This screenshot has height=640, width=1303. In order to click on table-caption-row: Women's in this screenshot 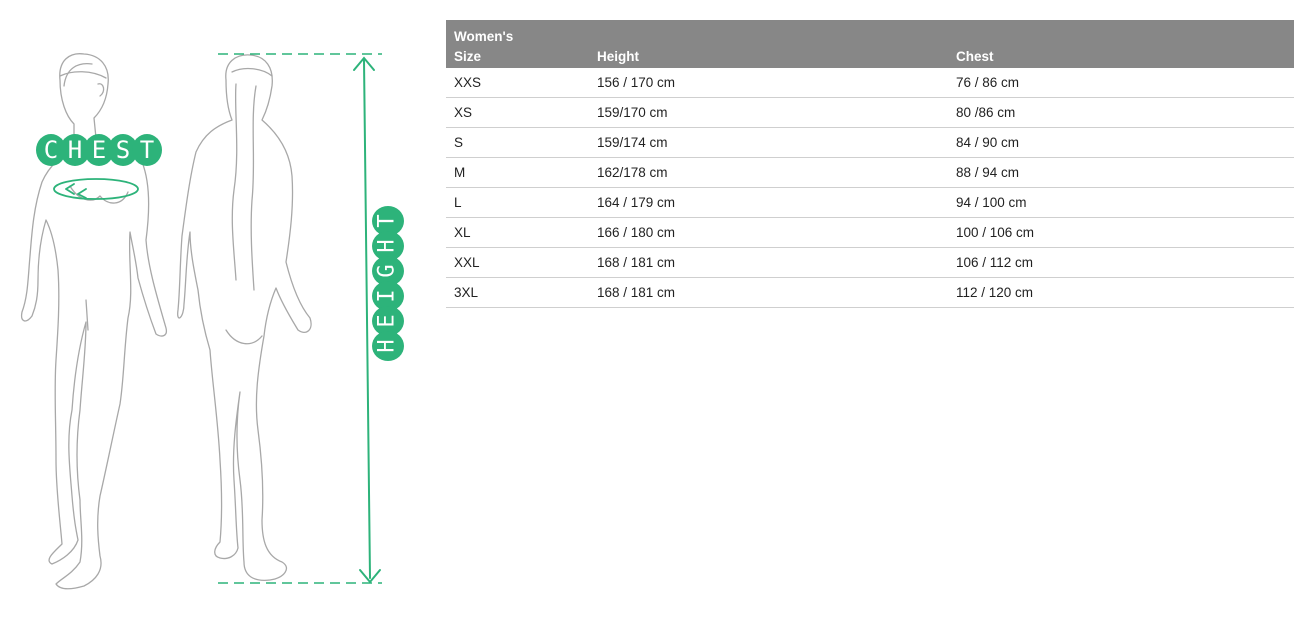, I will do `click(870, 32)`.